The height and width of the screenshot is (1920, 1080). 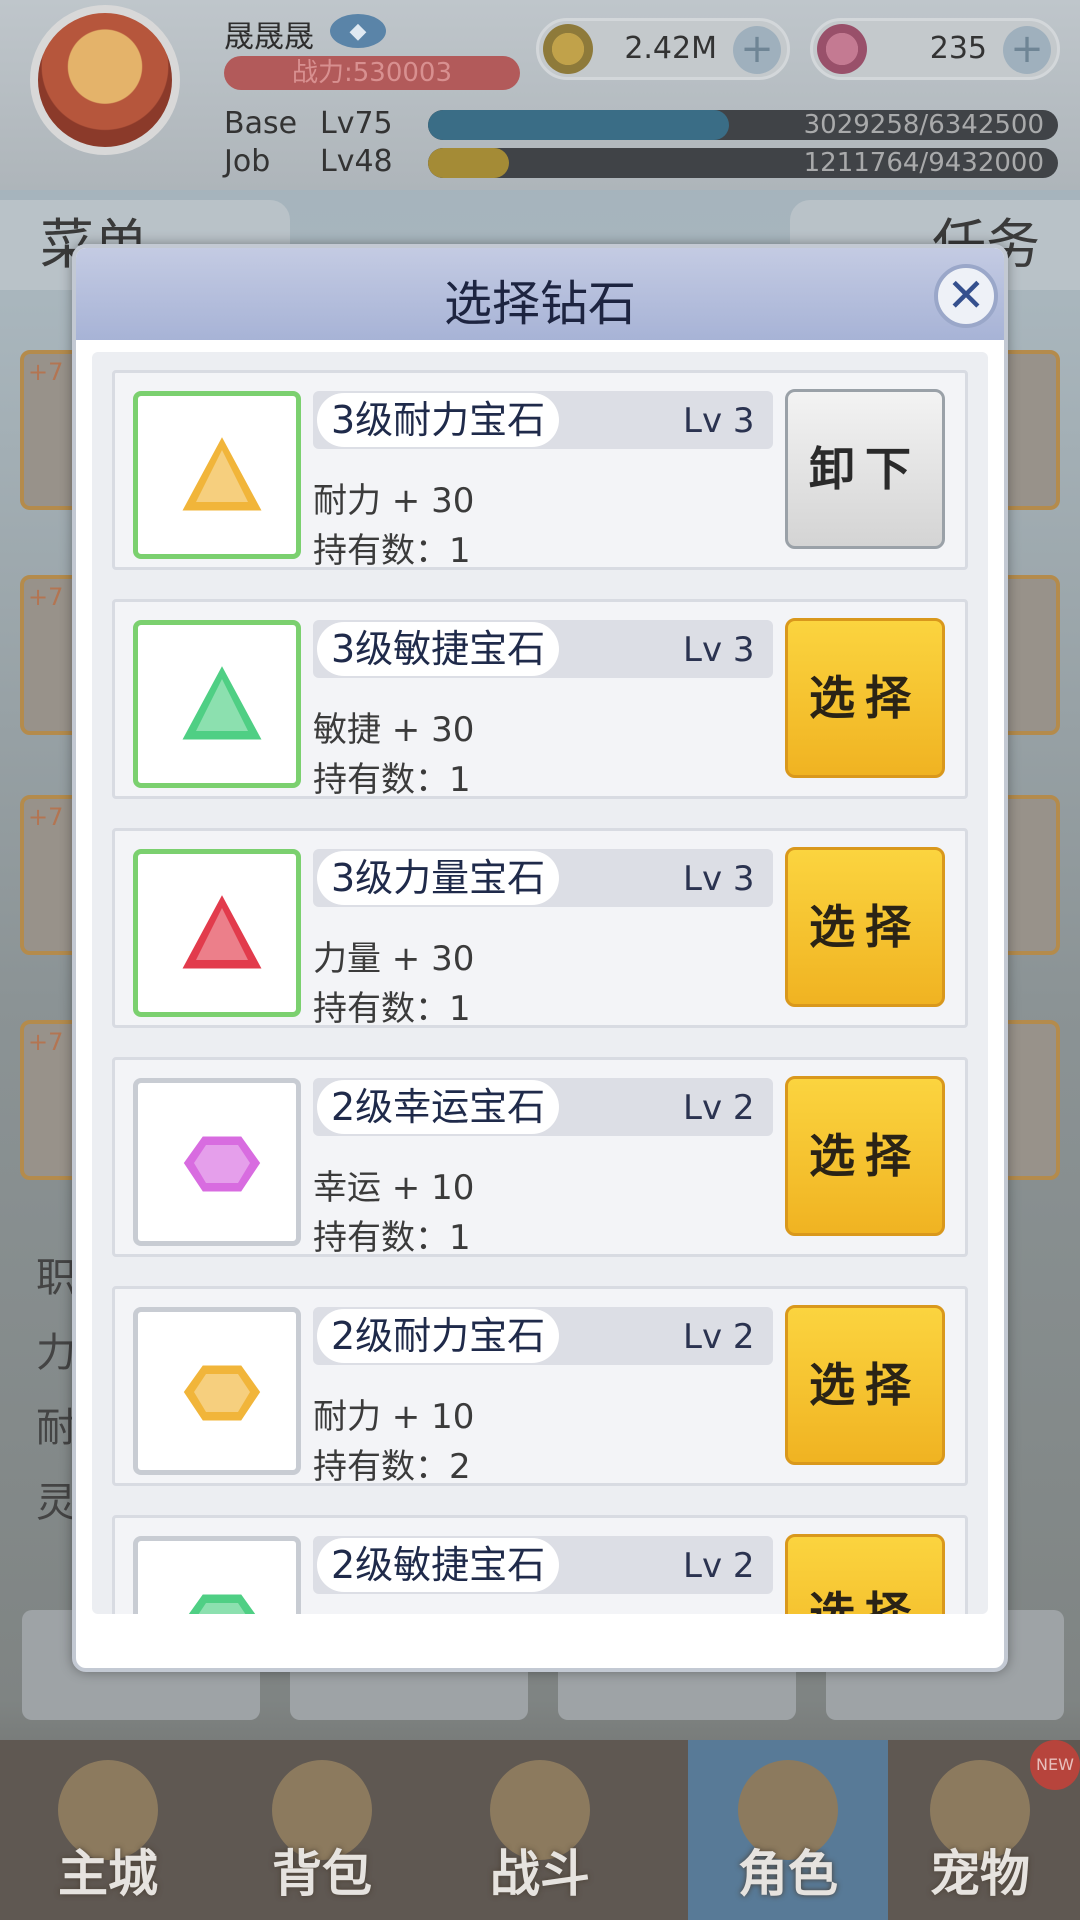 What do you see at coordinates (394, 1417) in the screenshot?
I see `gem-stat: 耐力 + 10` at bounding box center [394, 1417].